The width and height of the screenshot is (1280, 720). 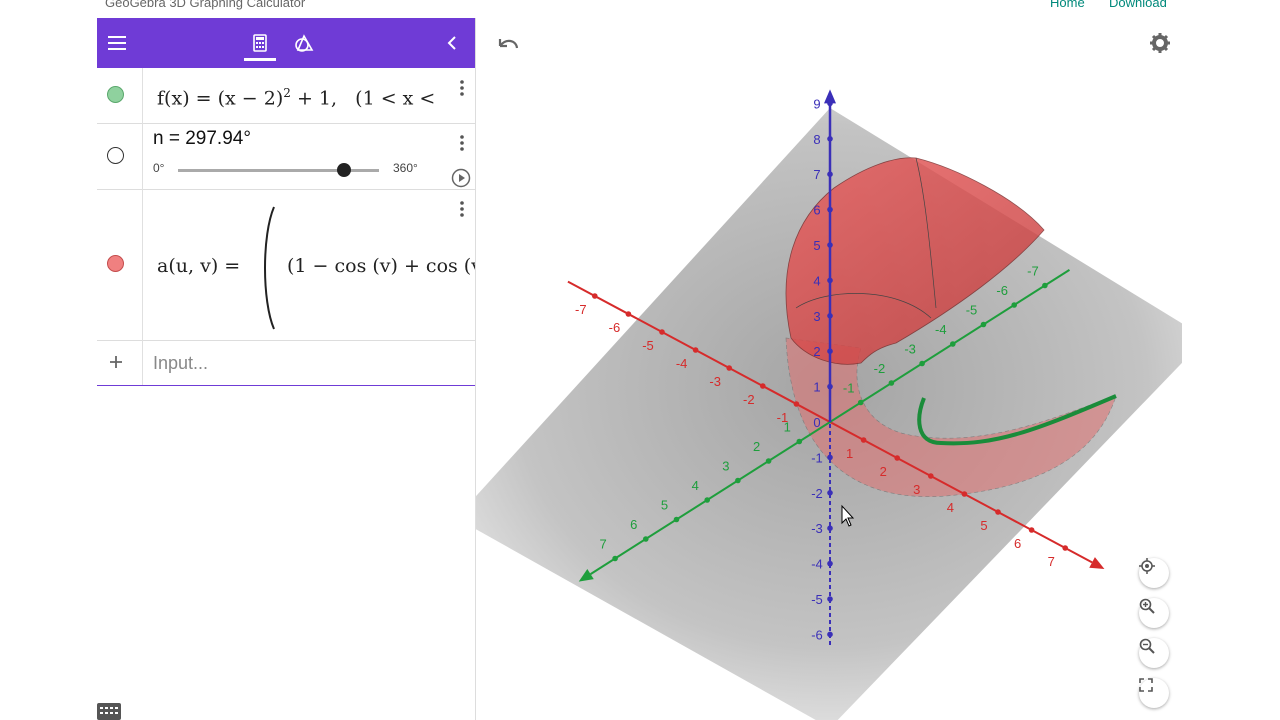 What do you see at coordinates (817, 599) in the screenshot?
I see `z-tick-label: -5` at bounding box center [817, 599].